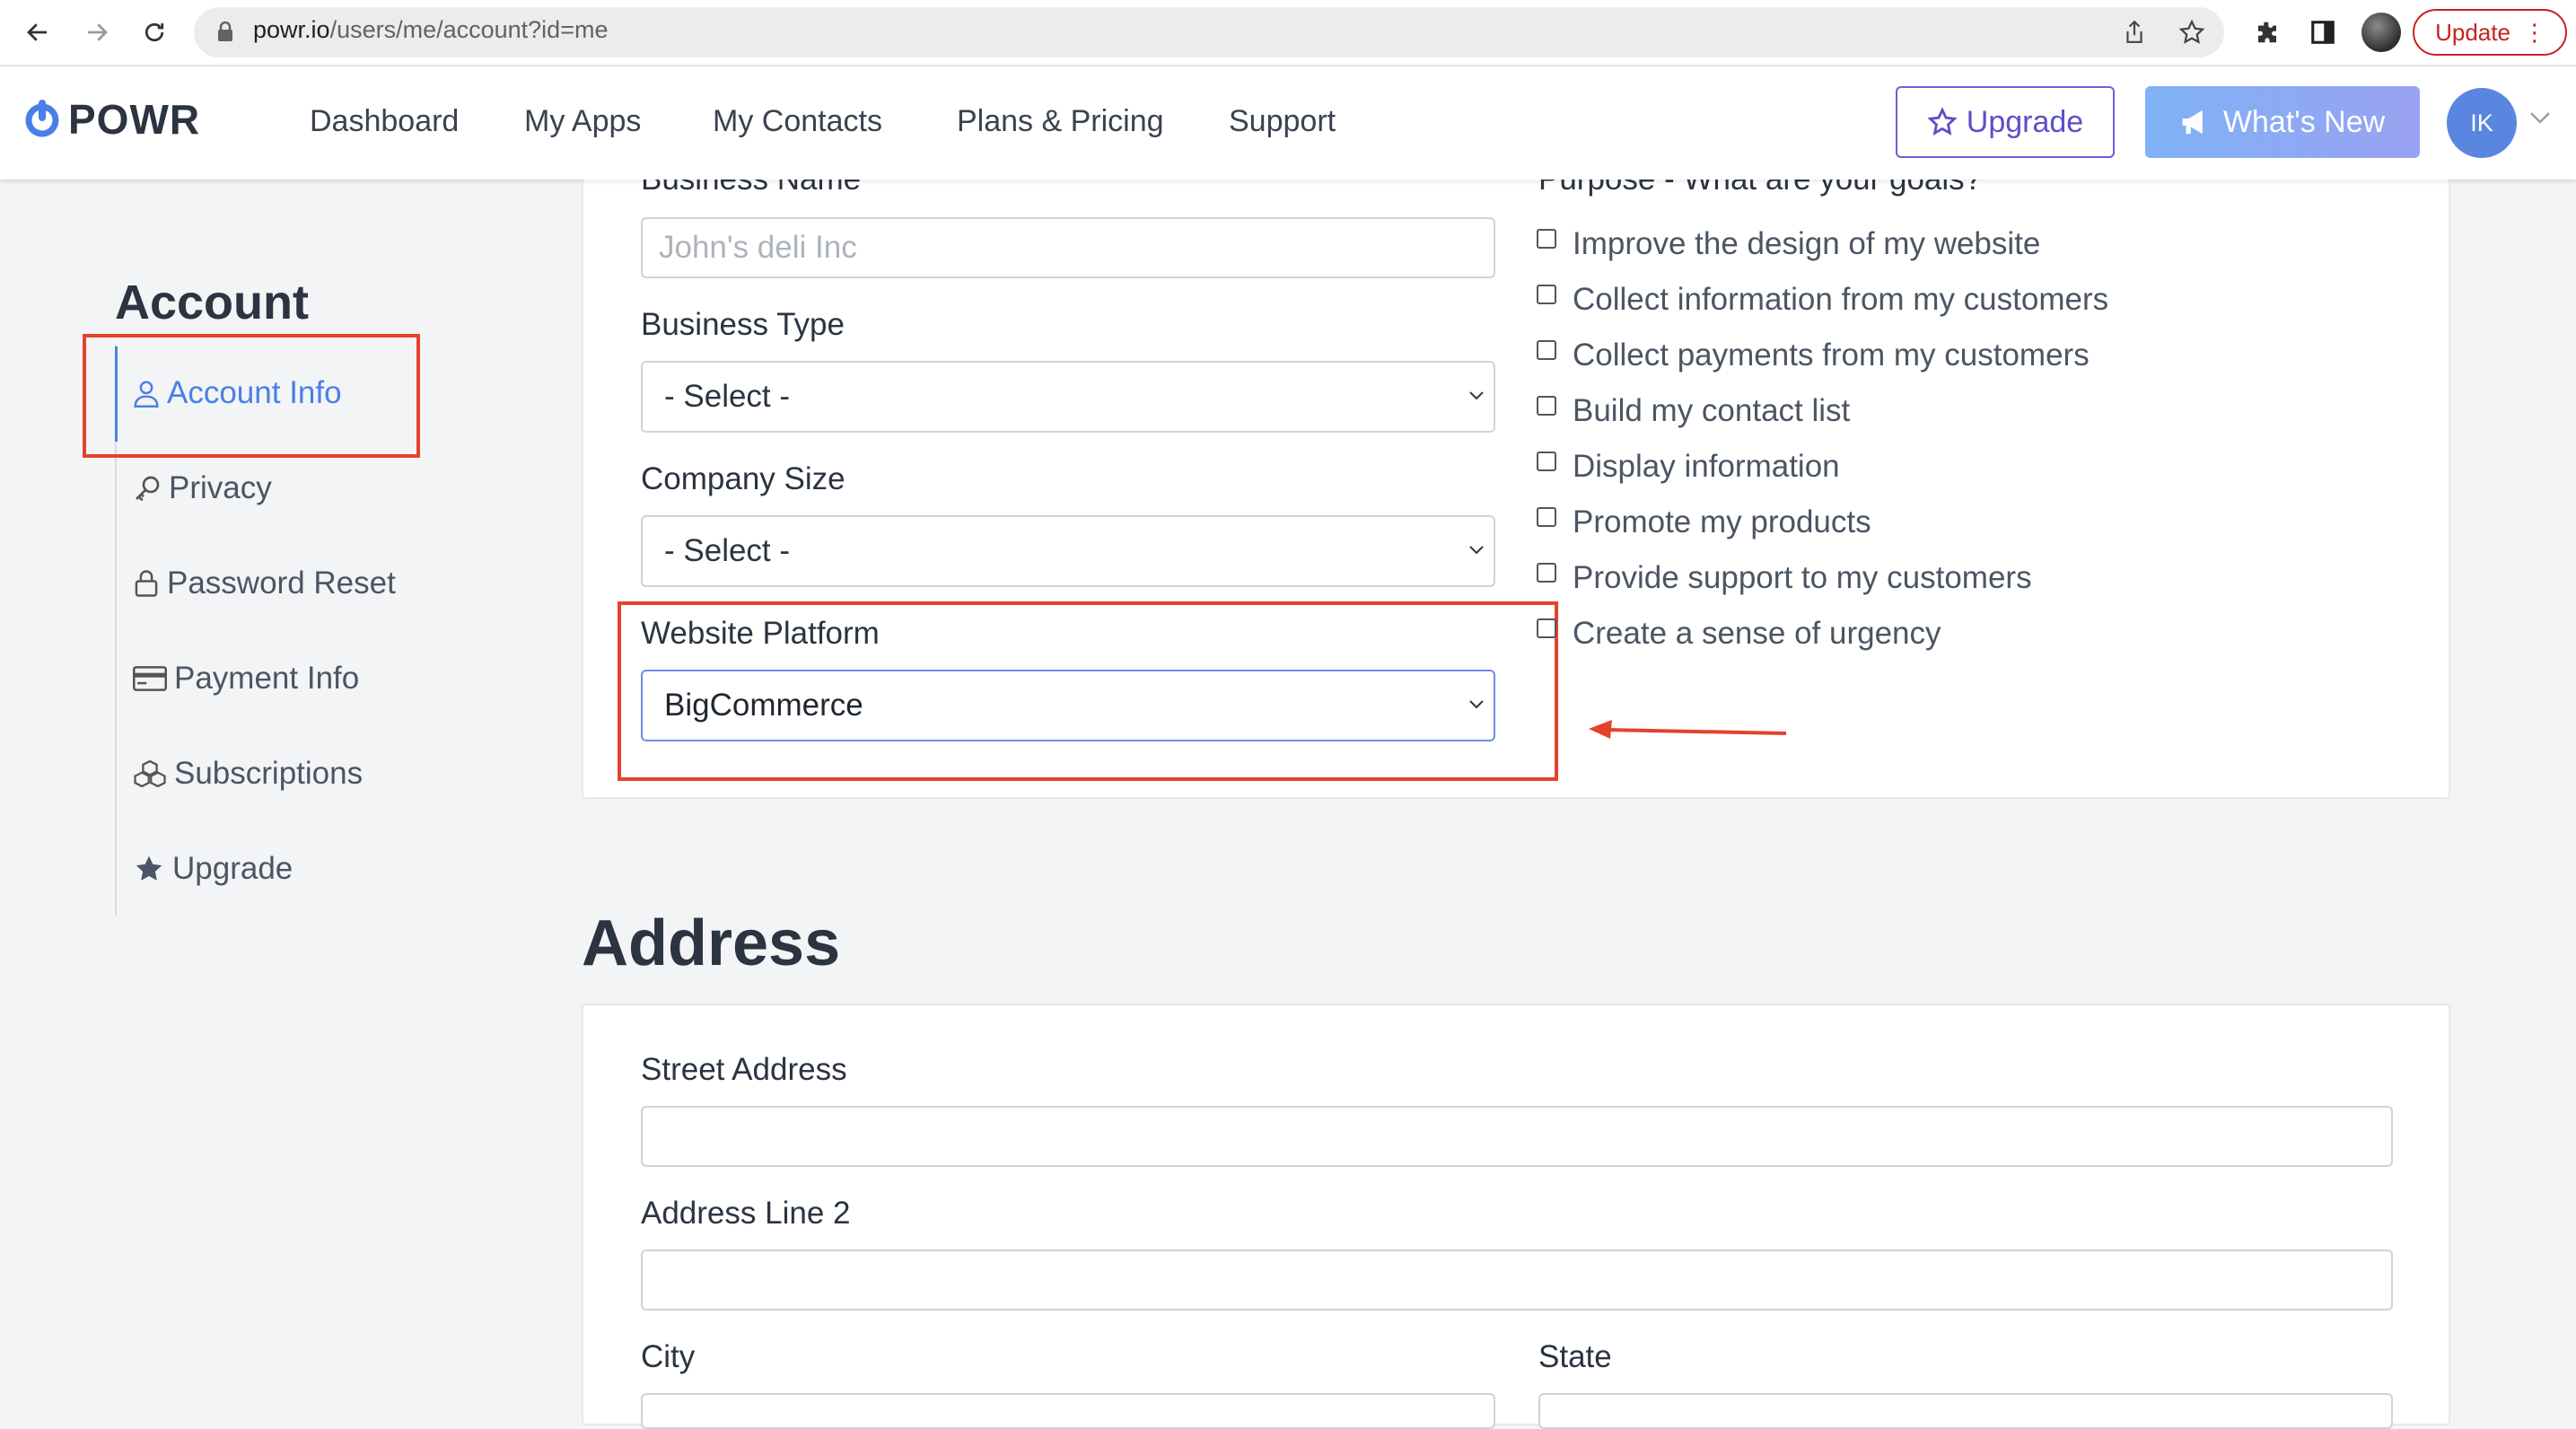 The image size is (2576, 1429). Describe the element at coordinates (430, 30) in the screenshot. I see `url-text: powr.io/users/me/account?id=me` at that location.